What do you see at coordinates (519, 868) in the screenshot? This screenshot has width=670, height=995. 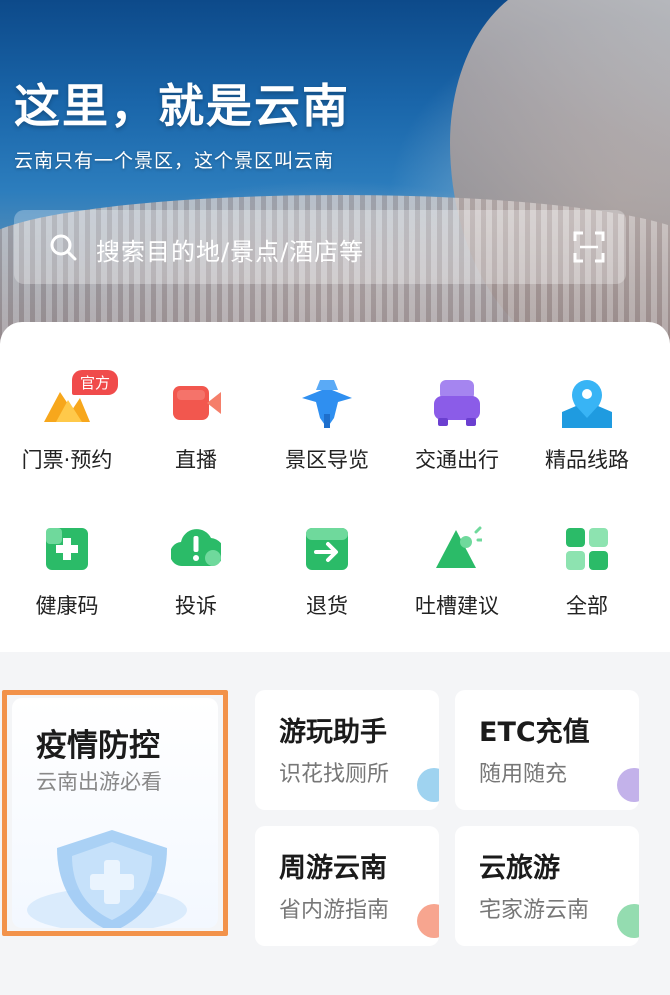 I see `card-title: 云旅游` at bounding box center [519, 868].